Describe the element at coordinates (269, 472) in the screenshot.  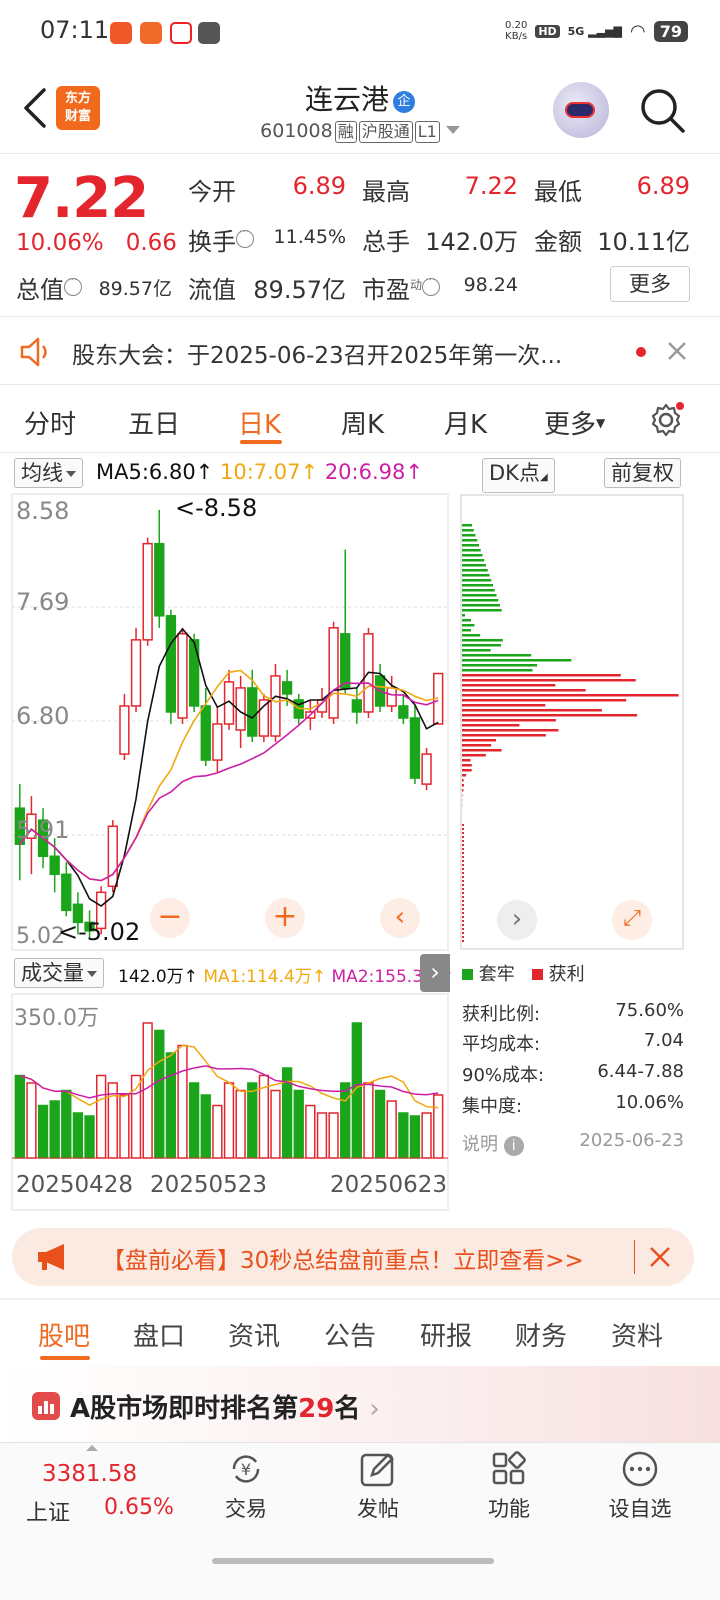
I see `ma10-value: 10:7.07↑` at that location.